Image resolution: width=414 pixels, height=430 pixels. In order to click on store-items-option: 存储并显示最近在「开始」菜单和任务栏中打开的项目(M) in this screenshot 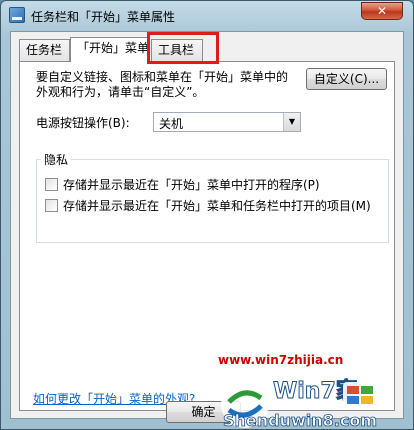, I will do `click(208, 205)`.